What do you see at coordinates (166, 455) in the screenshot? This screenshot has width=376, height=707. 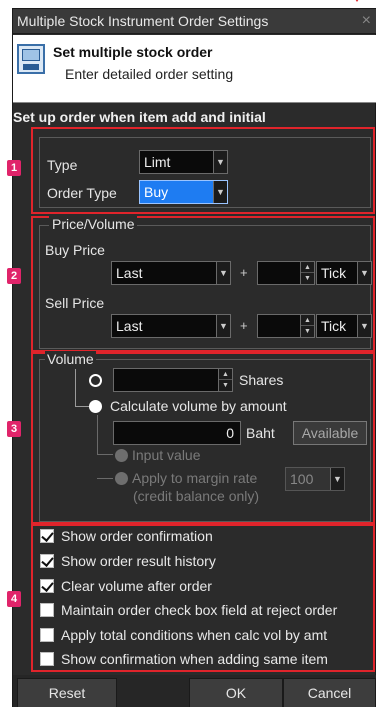 I see `input-value-label: Input value` at bounding box center [166, 455].